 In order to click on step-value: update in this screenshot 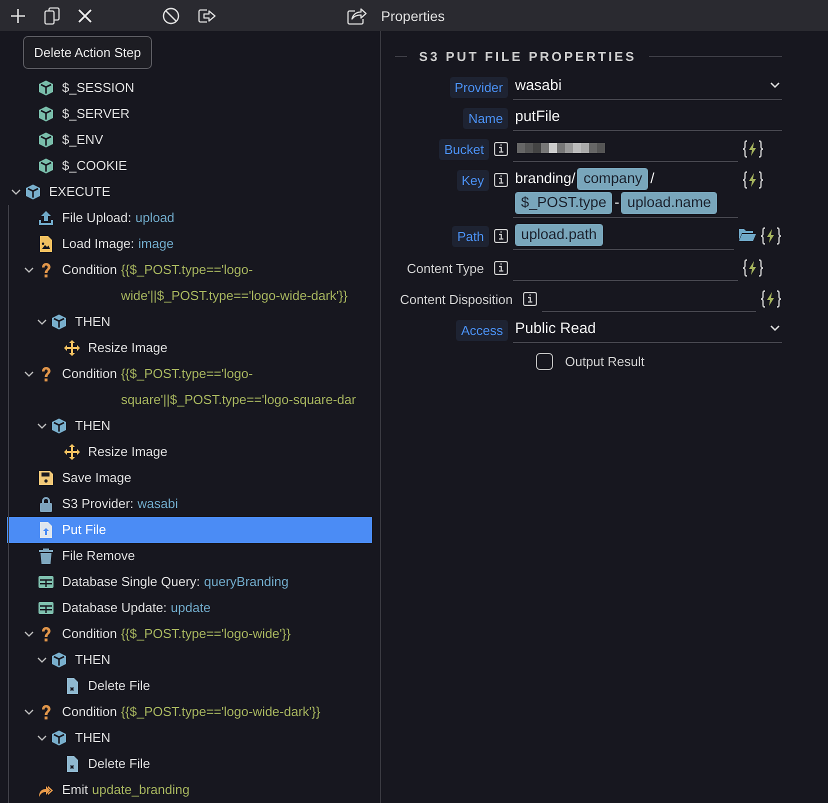, I will do `click(190, 608)`.